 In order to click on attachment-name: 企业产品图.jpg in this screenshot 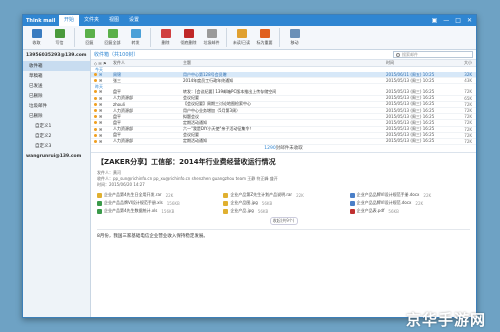, I will do `click(244, 203)`.